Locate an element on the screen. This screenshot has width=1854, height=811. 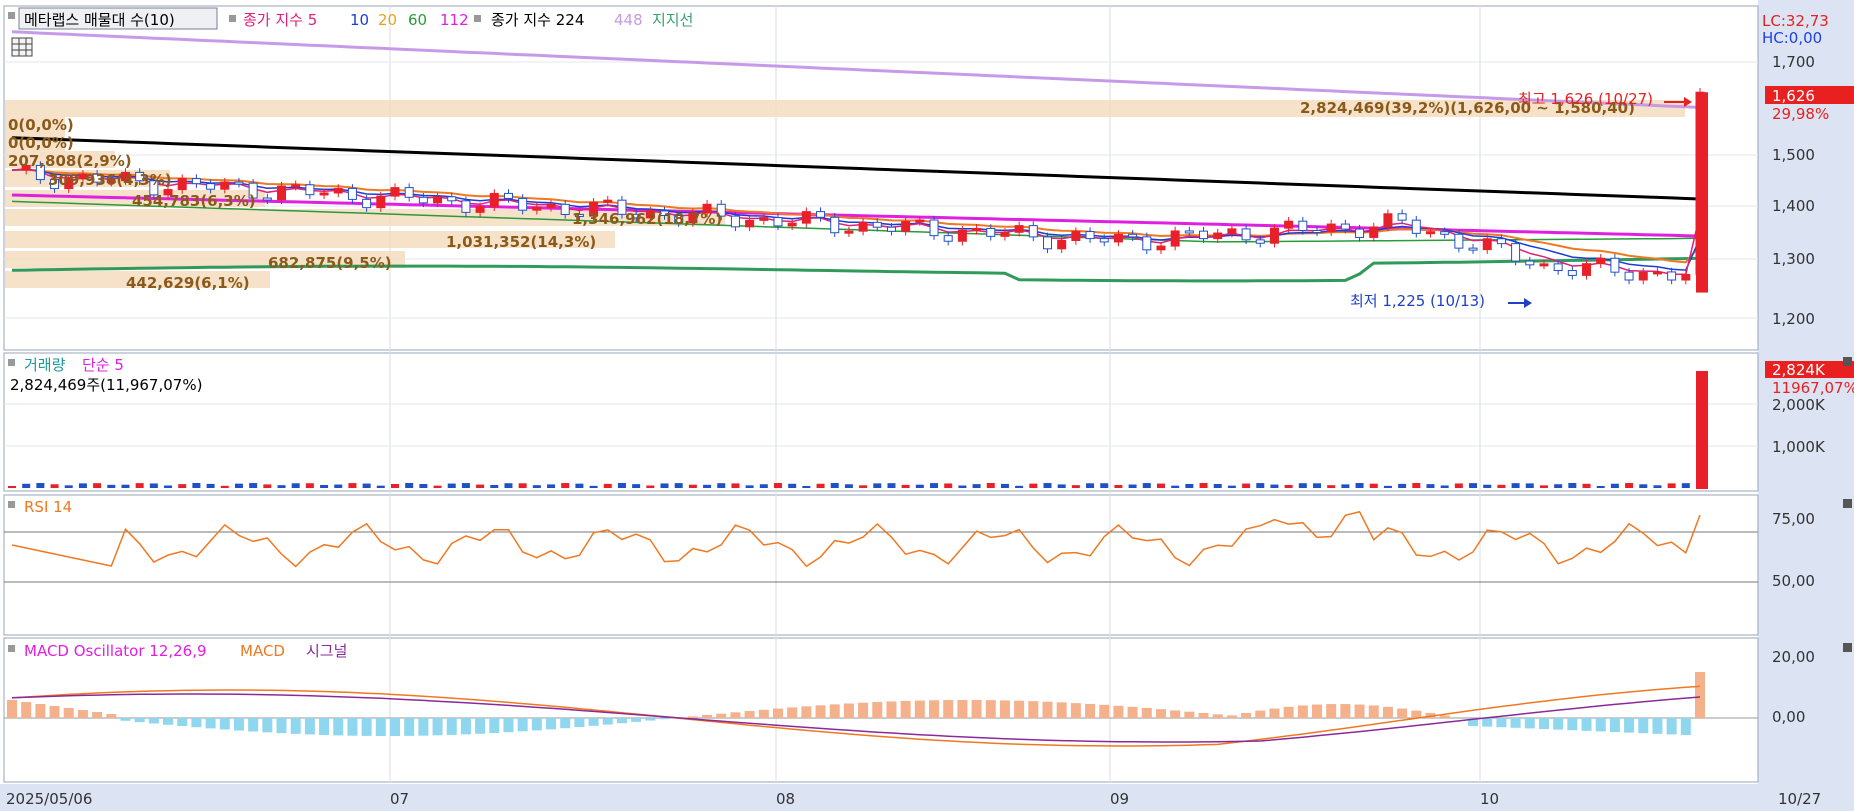
lc-label: LC:32,73 is located at coordinates (1795, 21).